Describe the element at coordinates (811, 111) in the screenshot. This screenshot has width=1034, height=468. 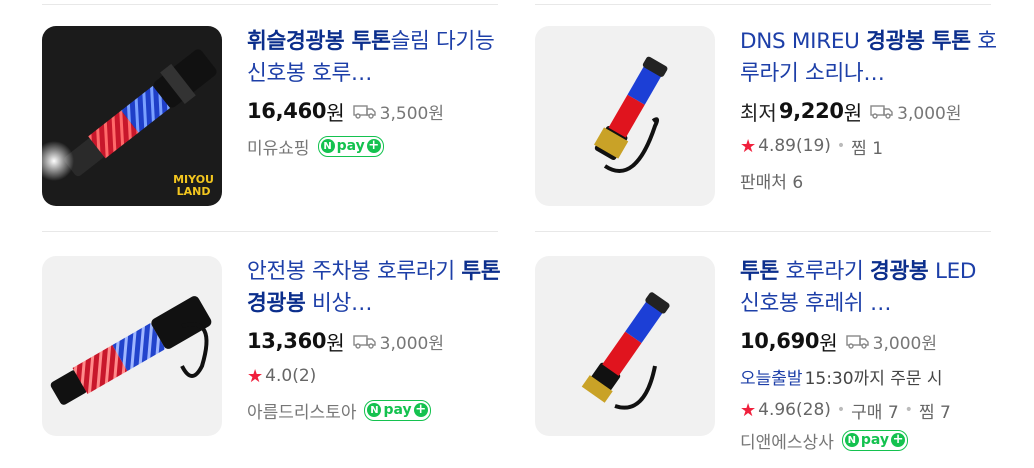
I see `price: 9,220` at that location.